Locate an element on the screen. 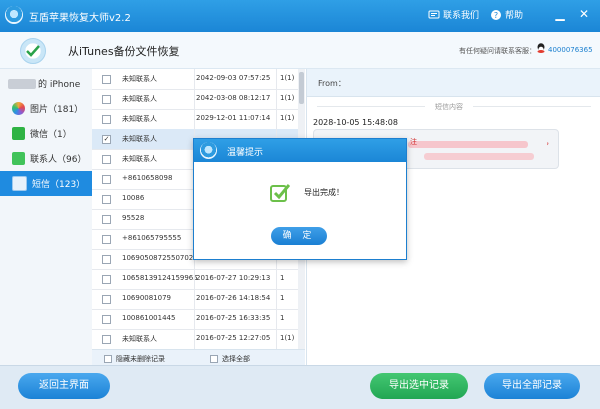 This screenshot has height=409, width=600. list-footer: 隐藏未删除记录 选择全部 is located at coordinates (198, 357).